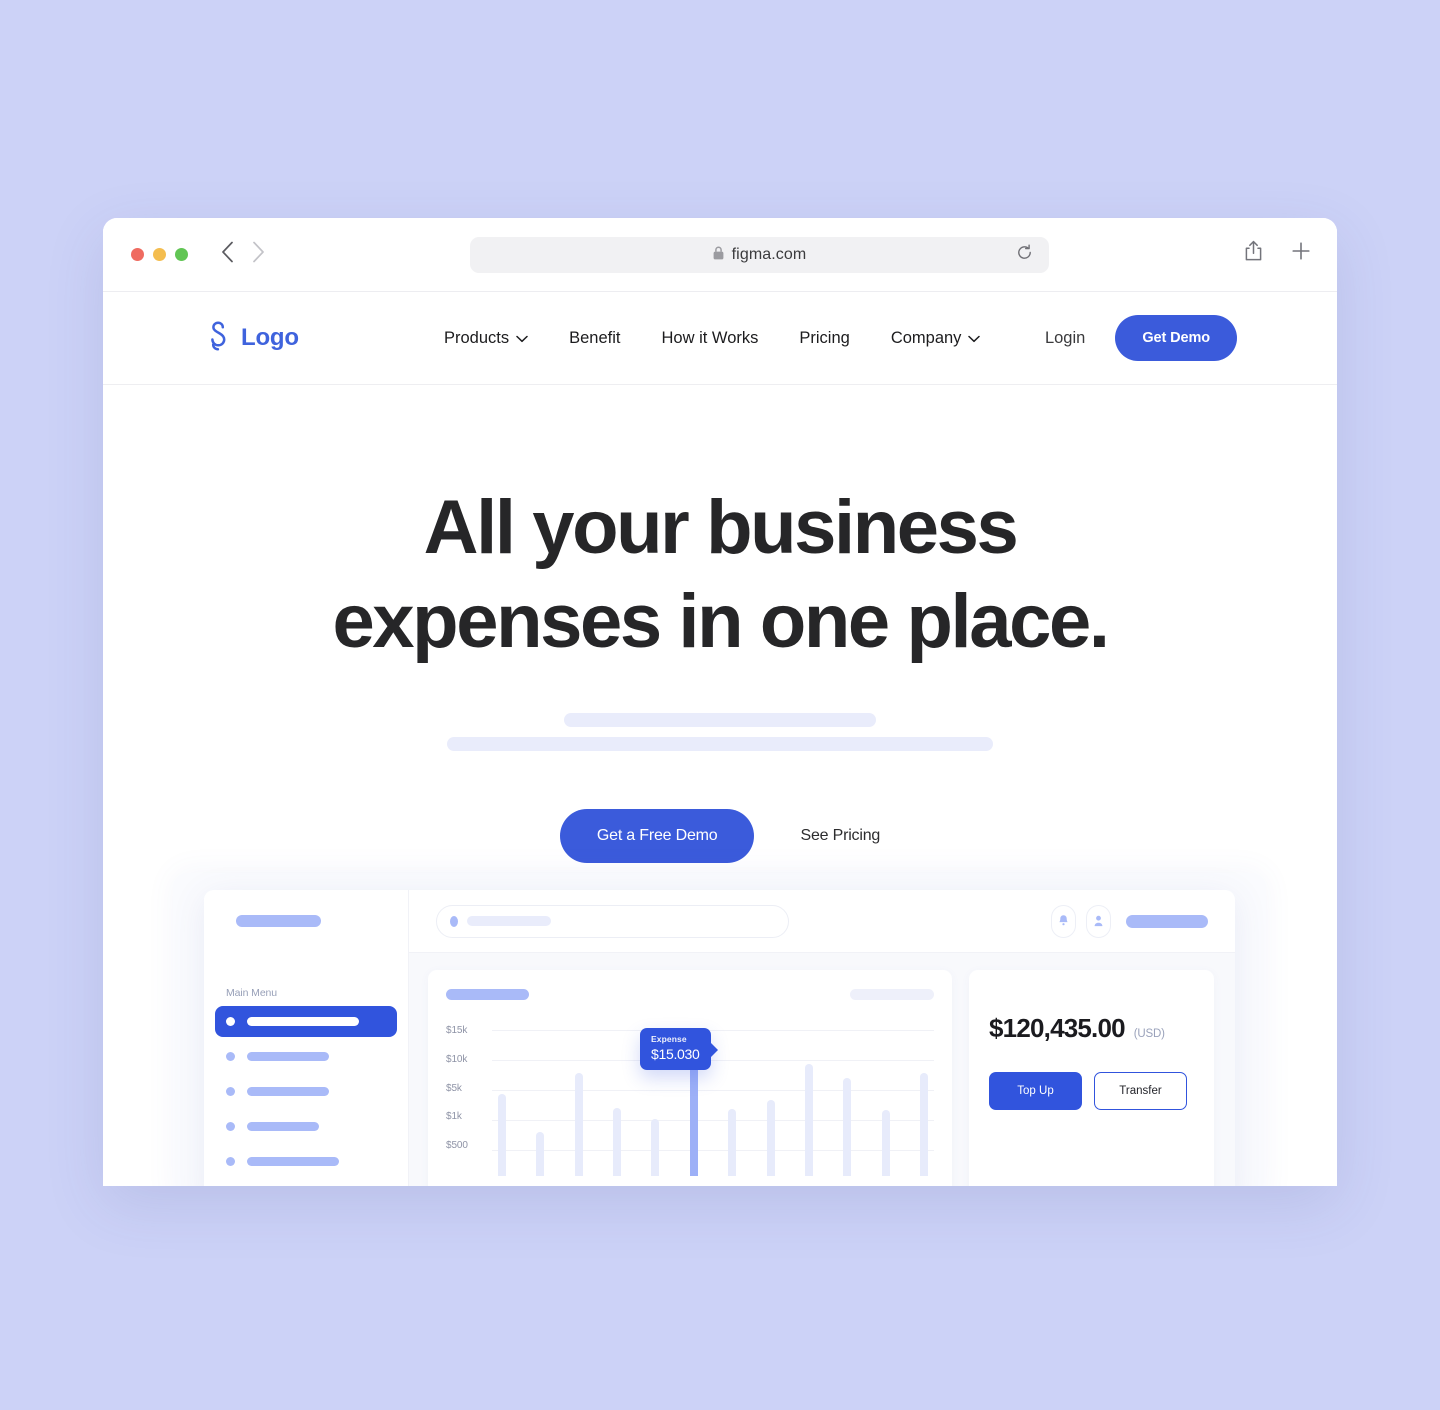  What do you see at coordinates (720, 575) in the screenshot?
I see `page-title: All your business expenses in one place.` at bounding box center [720, 575].